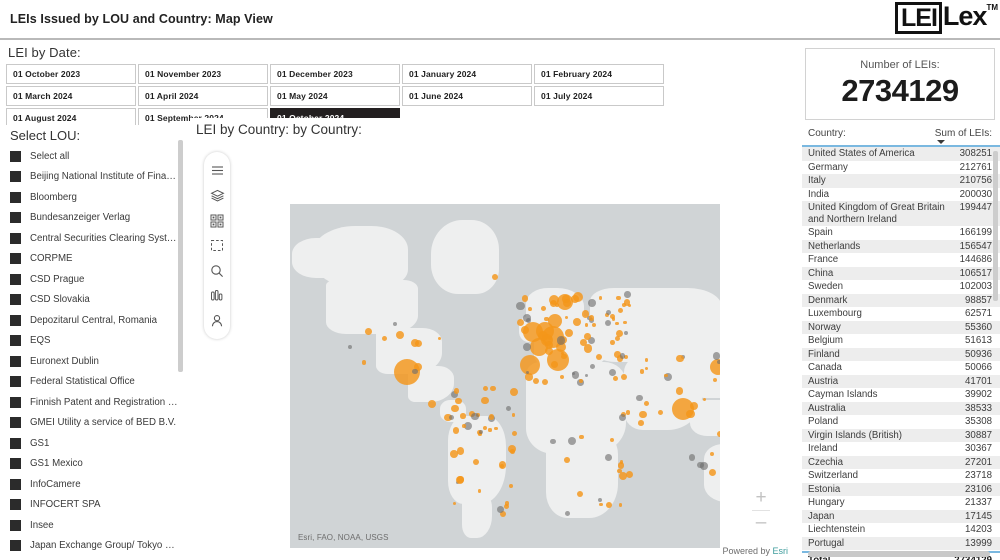  Describe the element at coordinates (901, 246) in the screenshot. I see `table-row: Netherlands 156547` at that location.